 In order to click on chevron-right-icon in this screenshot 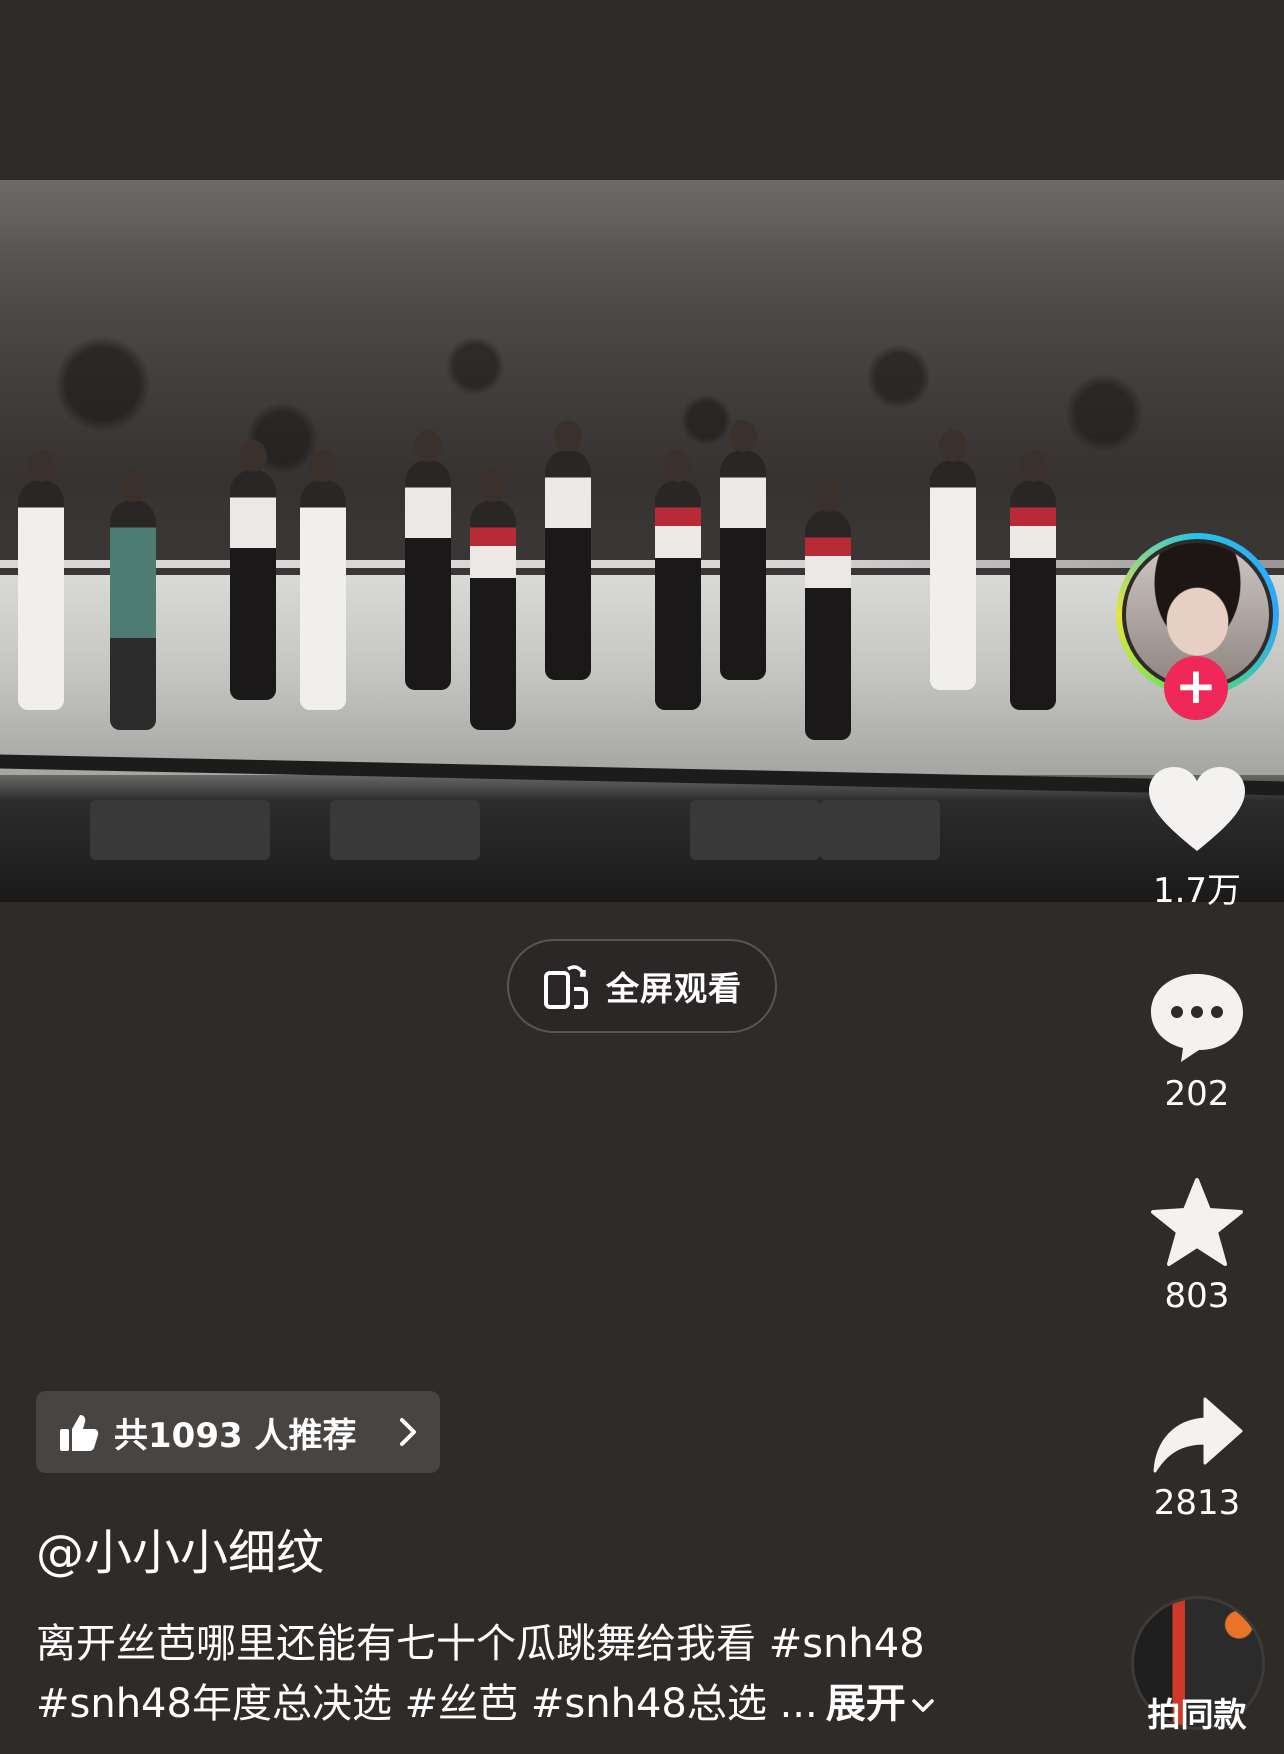, I will do `click(408, 1432)`.